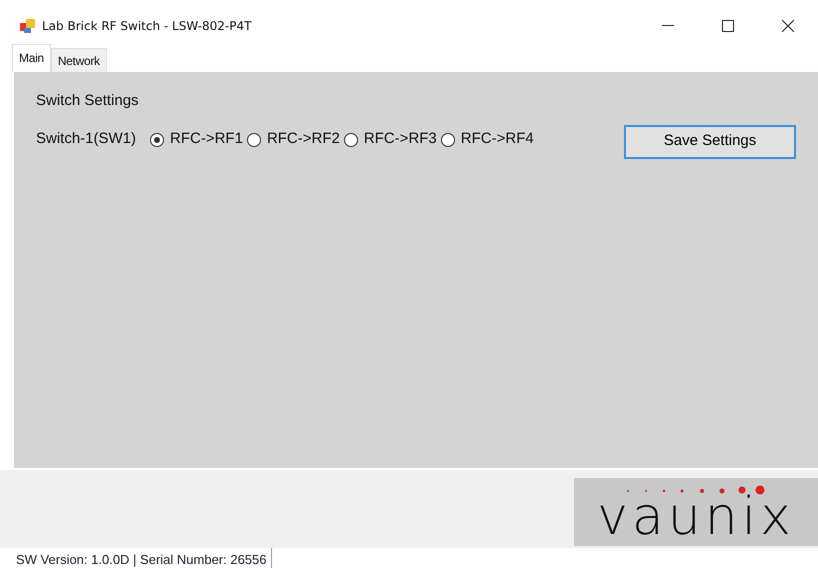 This screenshot has height=568, width=818. Describe the element at coordinates (400, 139) in the screenshot. I see `radio-label: RFC->RF3` at that location.